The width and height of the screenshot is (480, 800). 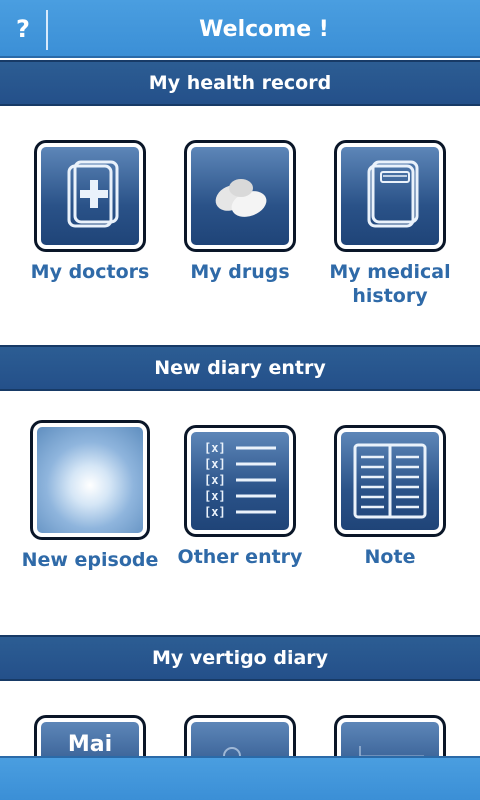 I want to click on my-drugs-tile: My drugs, so click(x=240, y=212).